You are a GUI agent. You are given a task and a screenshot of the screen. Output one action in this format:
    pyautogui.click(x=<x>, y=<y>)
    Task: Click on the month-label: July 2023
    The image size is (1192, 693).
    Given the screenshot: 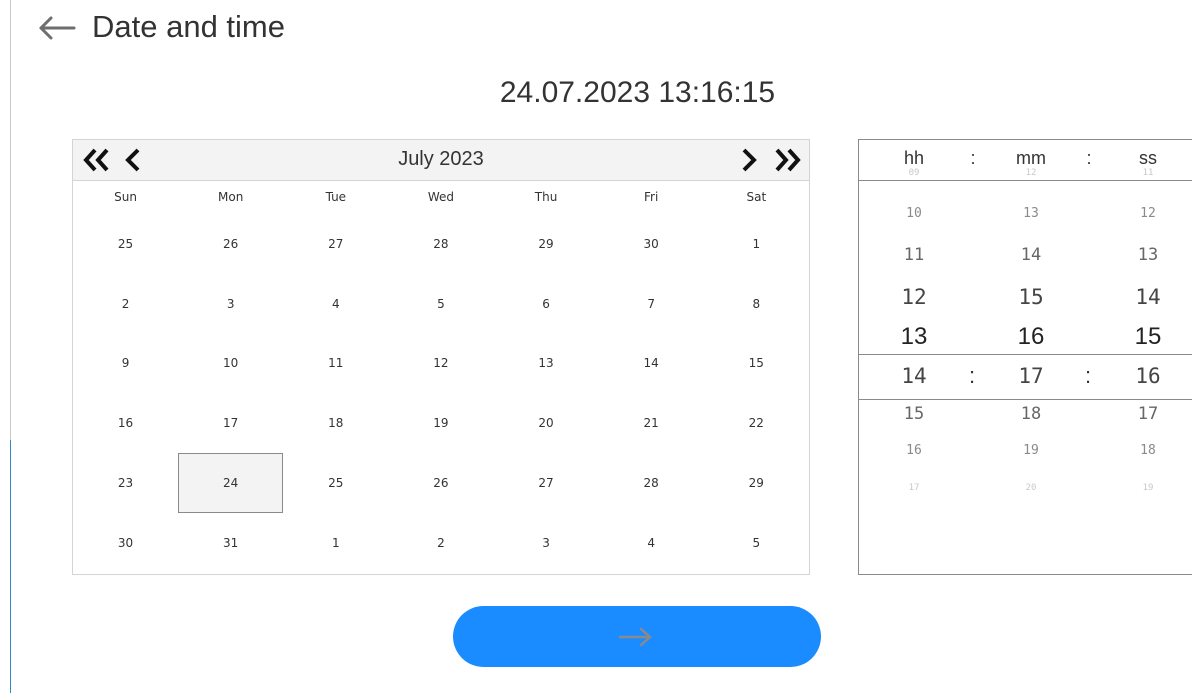 What is the action you would take?
    pyautogui.click(x=441, y=159)
    